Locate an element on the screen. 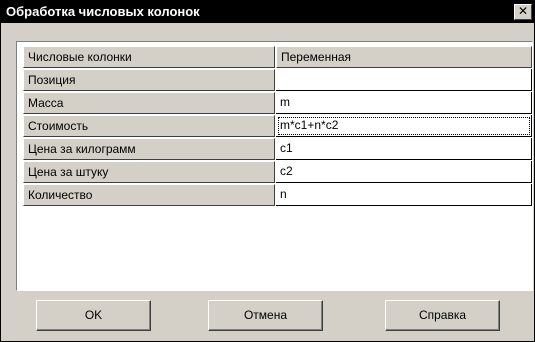 The width and height of the screenshot is (535, 342). cancel-button: Отмена is located at coordinates (265, 315).